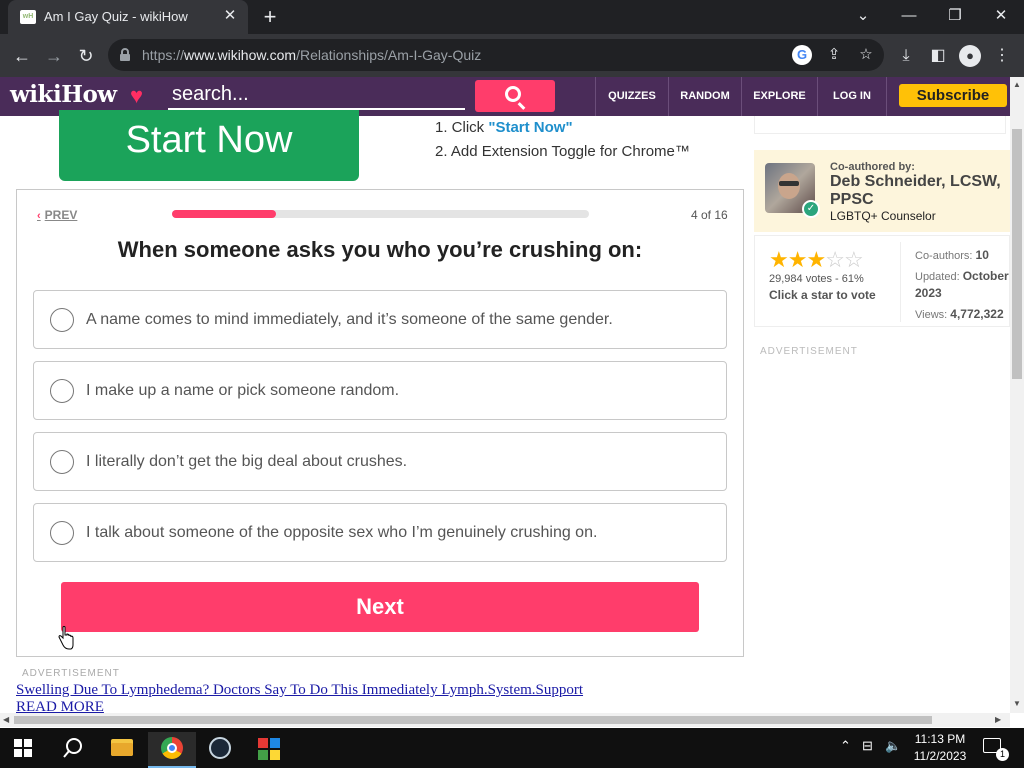 This screenshot has height=768, width=1024. What do you see at coordinates (172, 750) in the screenshot?
I see `chrome-taskbar-icon` at bounding box center [172, 750].